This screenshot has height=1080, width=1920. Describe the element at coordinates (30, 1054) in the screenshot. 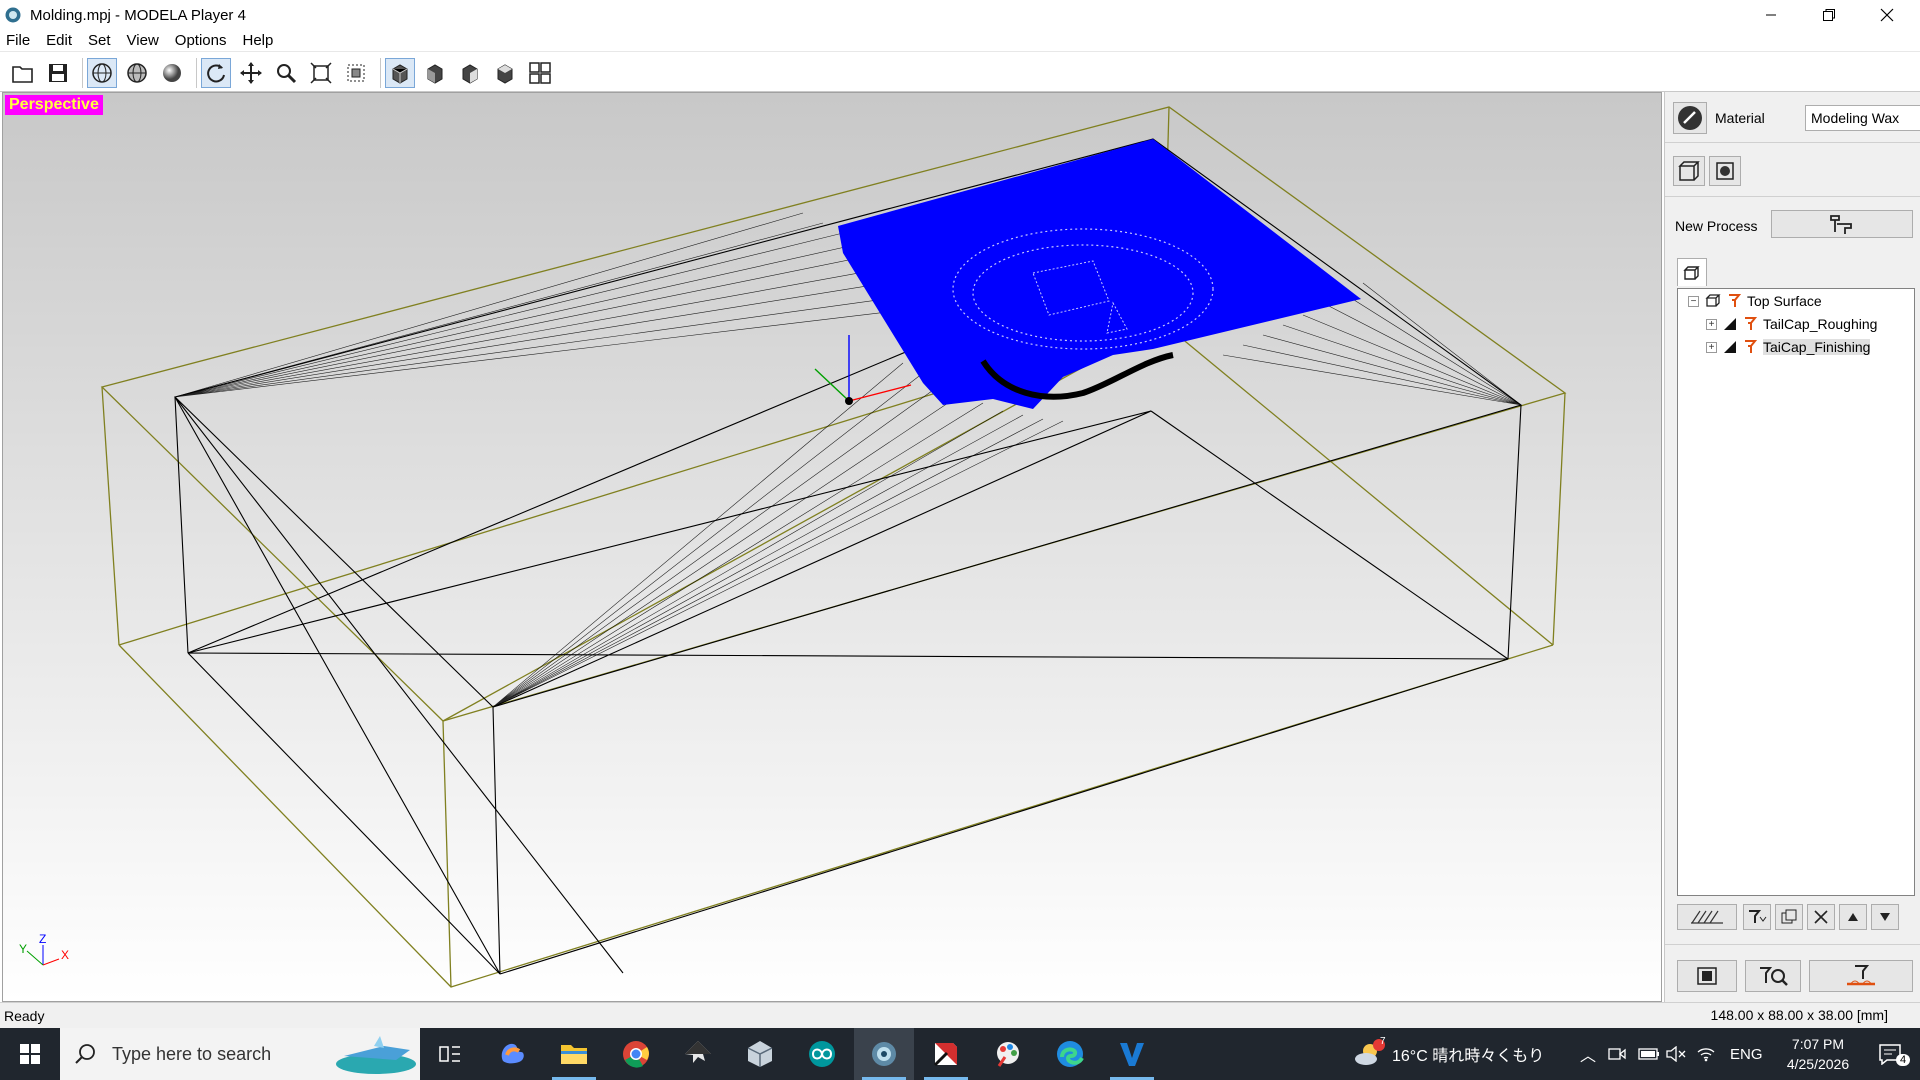

I see `start-icon` at that location.